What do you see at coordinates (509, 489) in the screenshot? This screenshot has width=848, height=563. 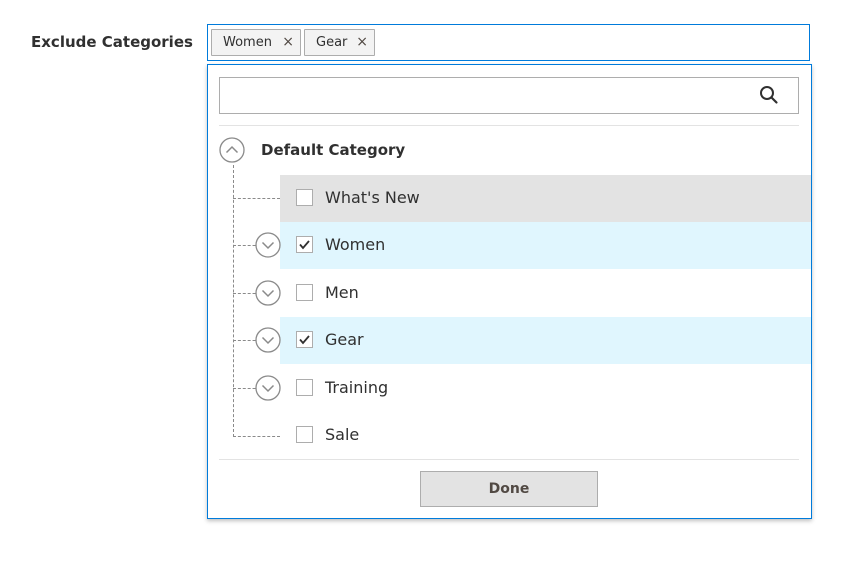 I see `done-button: Done` at bounding box center [509, 489].